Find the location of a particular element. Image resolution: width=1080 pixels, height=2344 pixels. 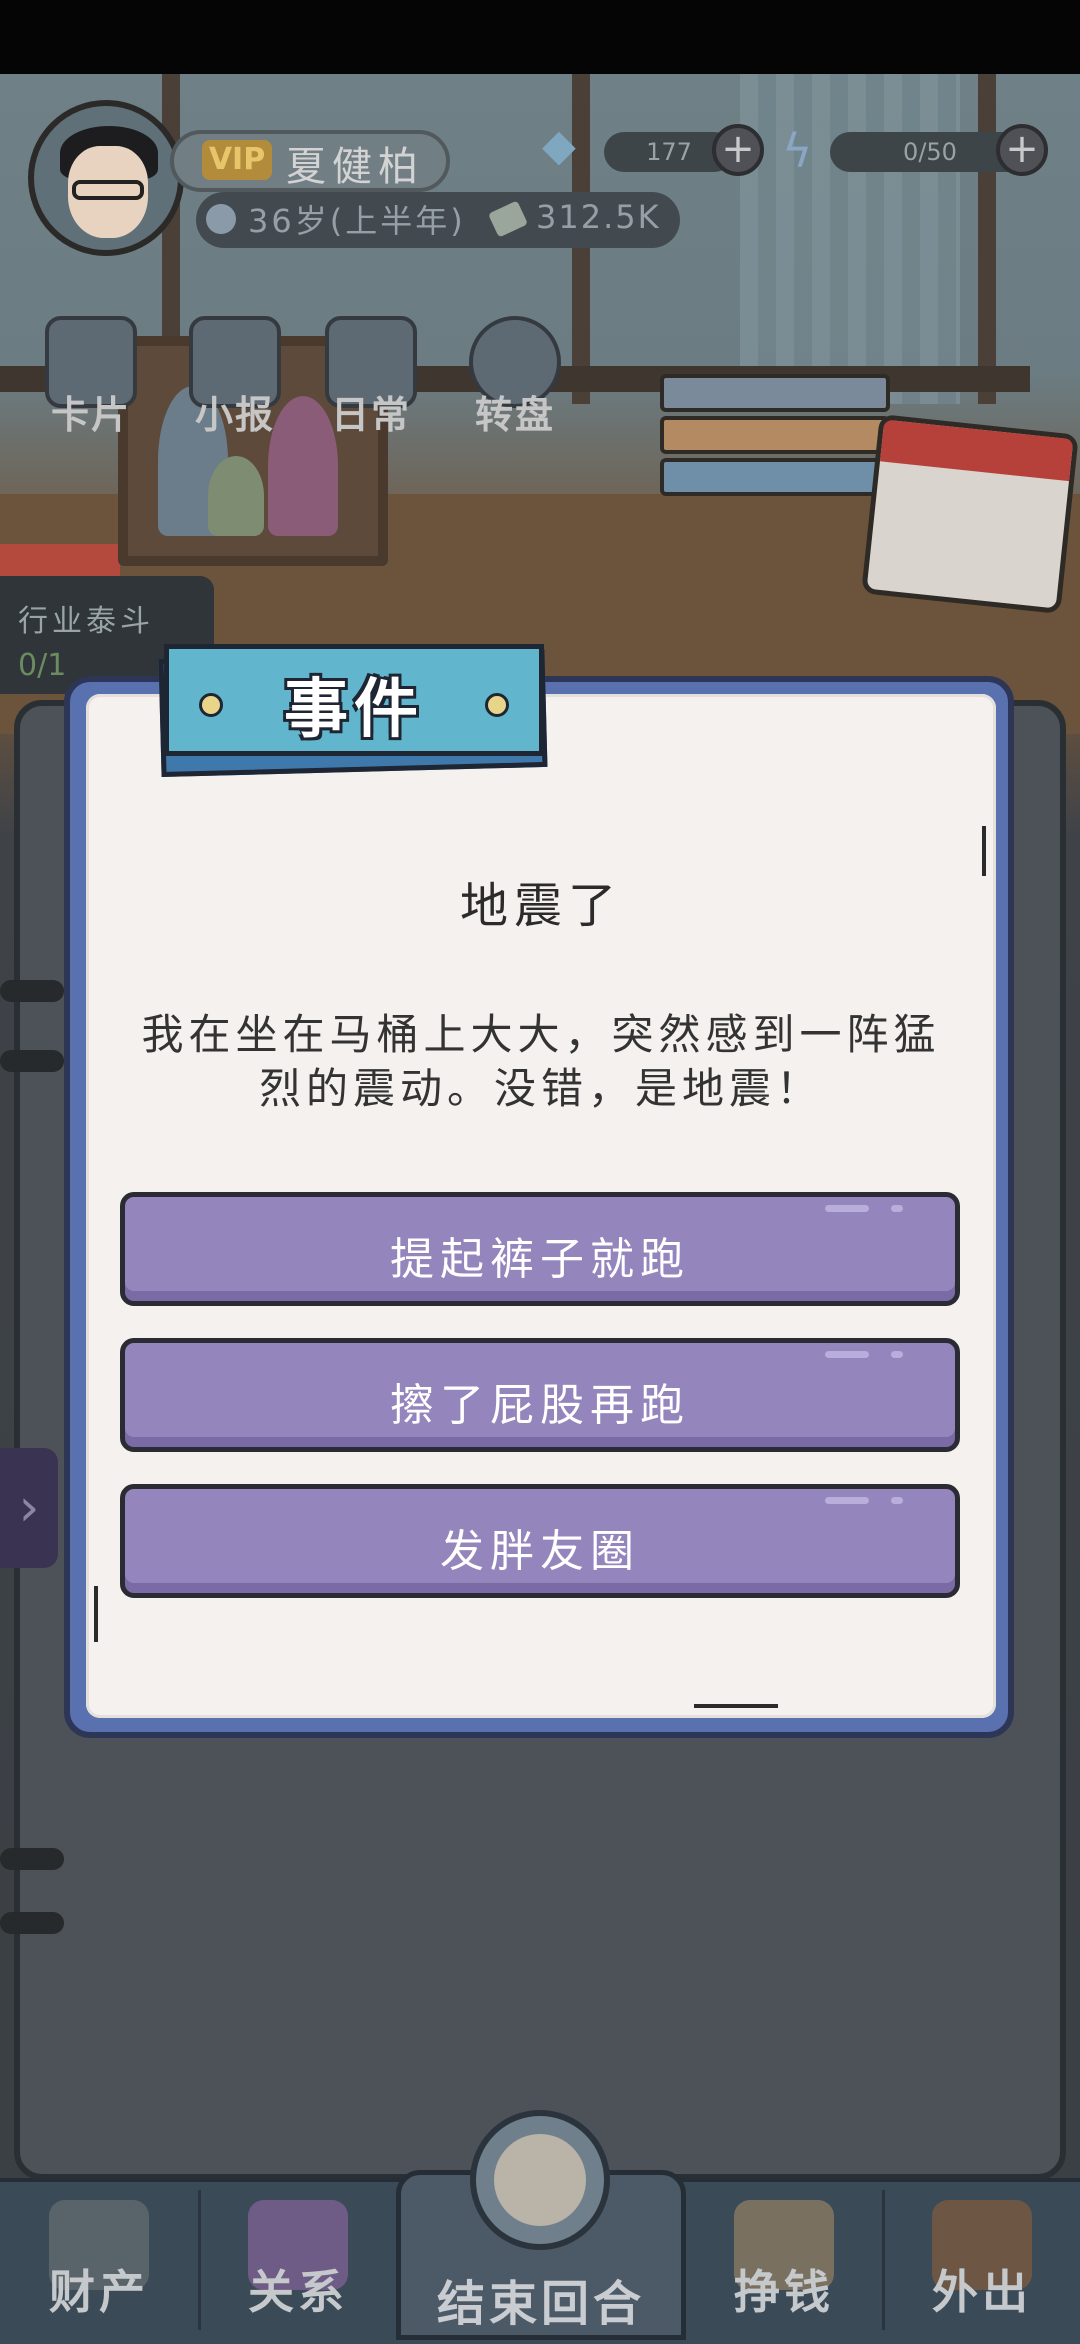

calendar is located at coordinates (970, 514).